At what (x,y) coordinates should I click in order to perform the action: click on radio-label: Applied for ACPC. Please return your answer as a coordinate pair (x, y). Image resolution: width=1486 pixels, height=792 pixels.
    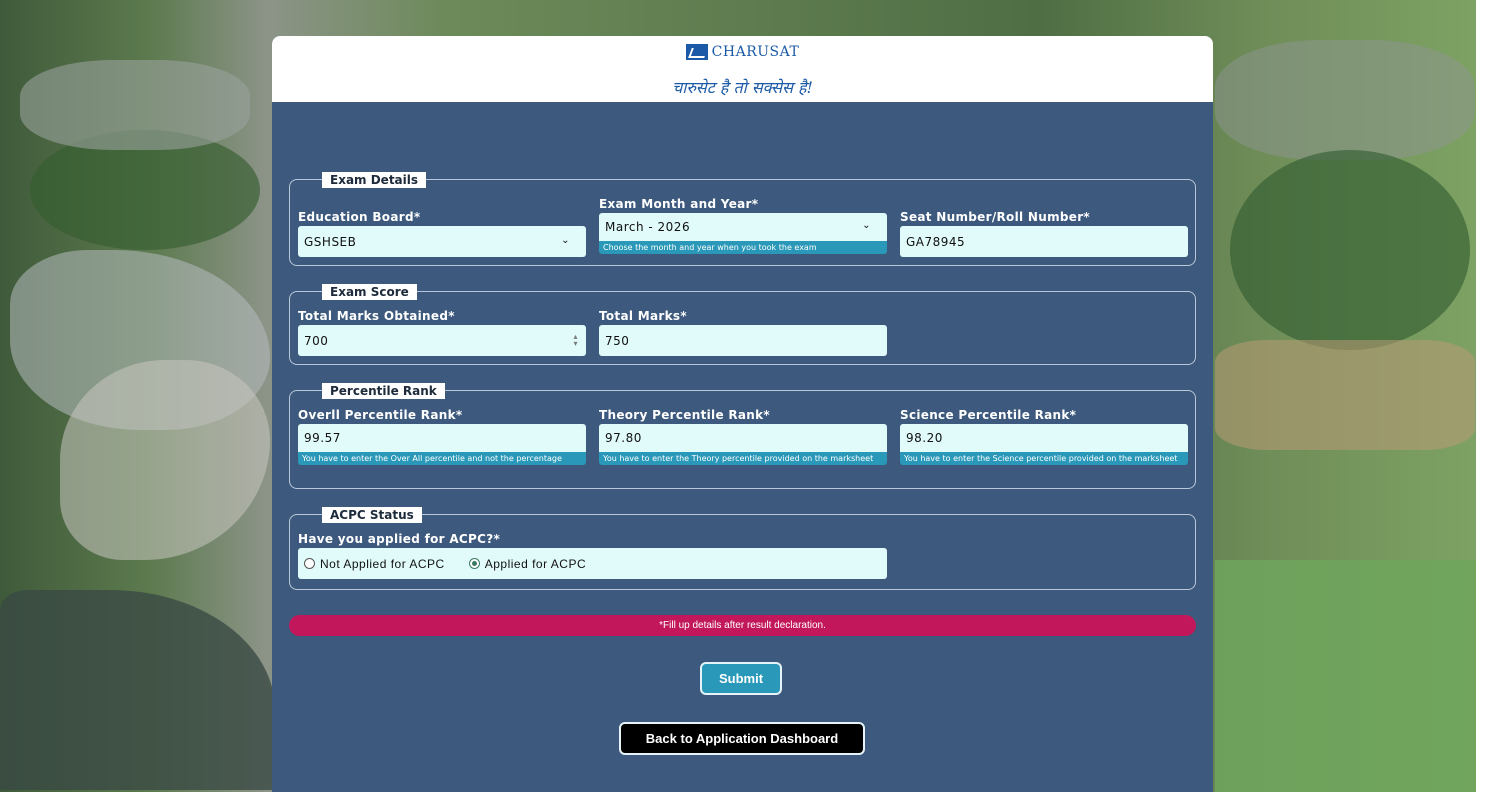
    Looking at the image, I should click on (535, 563).